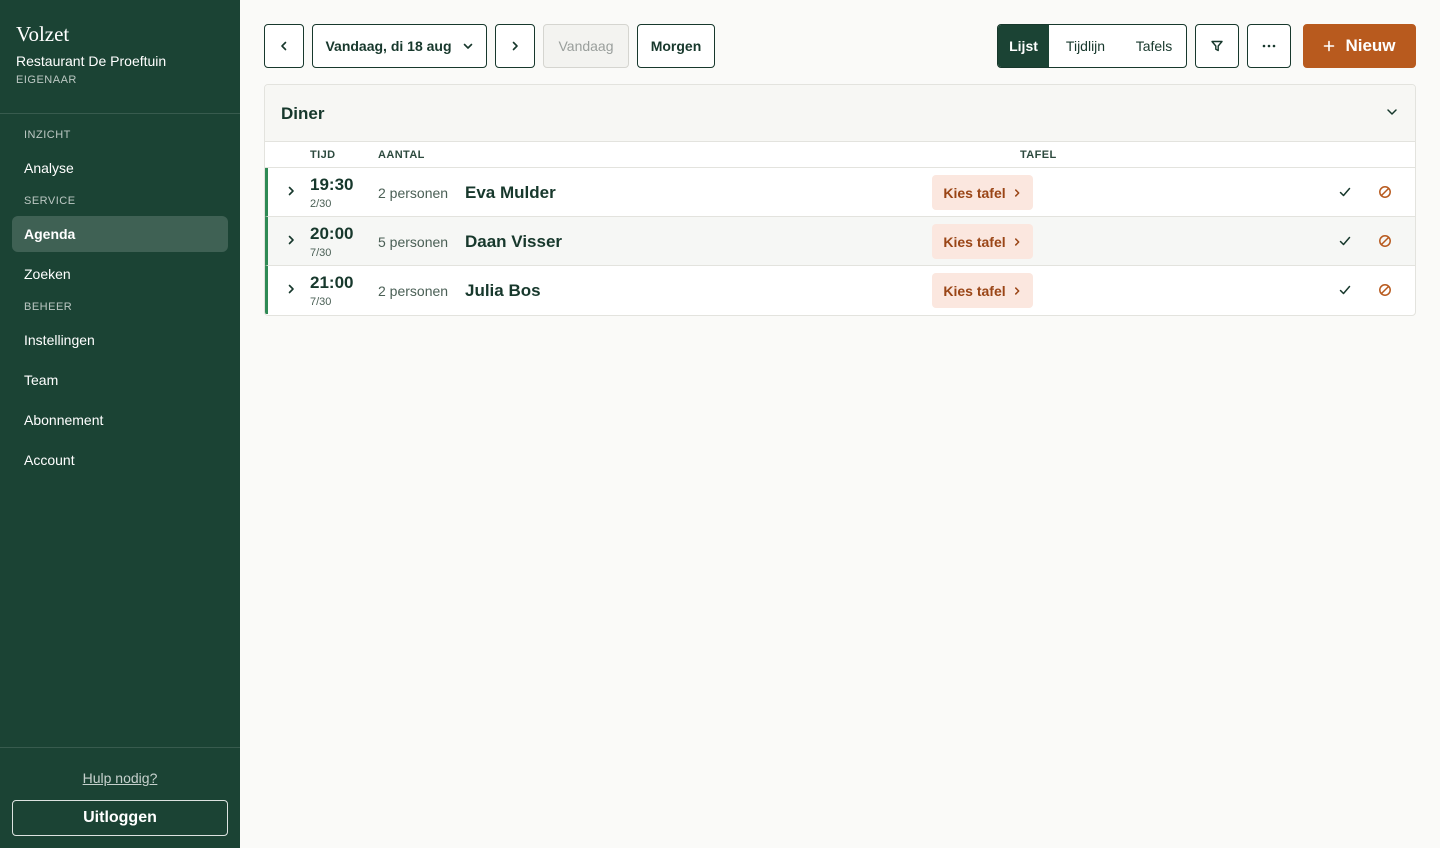 The height and width of the screenshot is (848, 1440). What do you see at coordinates (120, 234) in the screenshot?
I see `sidebar-item-agenda: Agenda` at bounding box center [120, 234].